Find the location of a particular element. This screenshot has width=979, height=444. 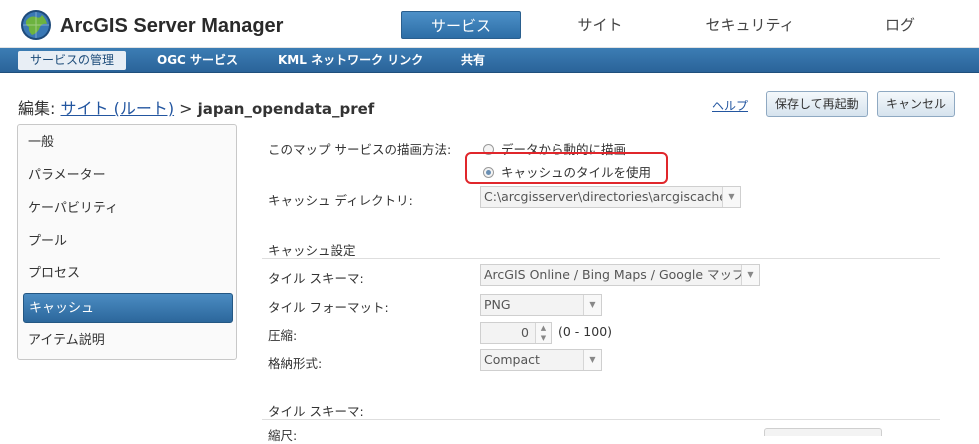

sidebar-item-capabilities: ケーパビリティ is located at coordinates (128, 209).